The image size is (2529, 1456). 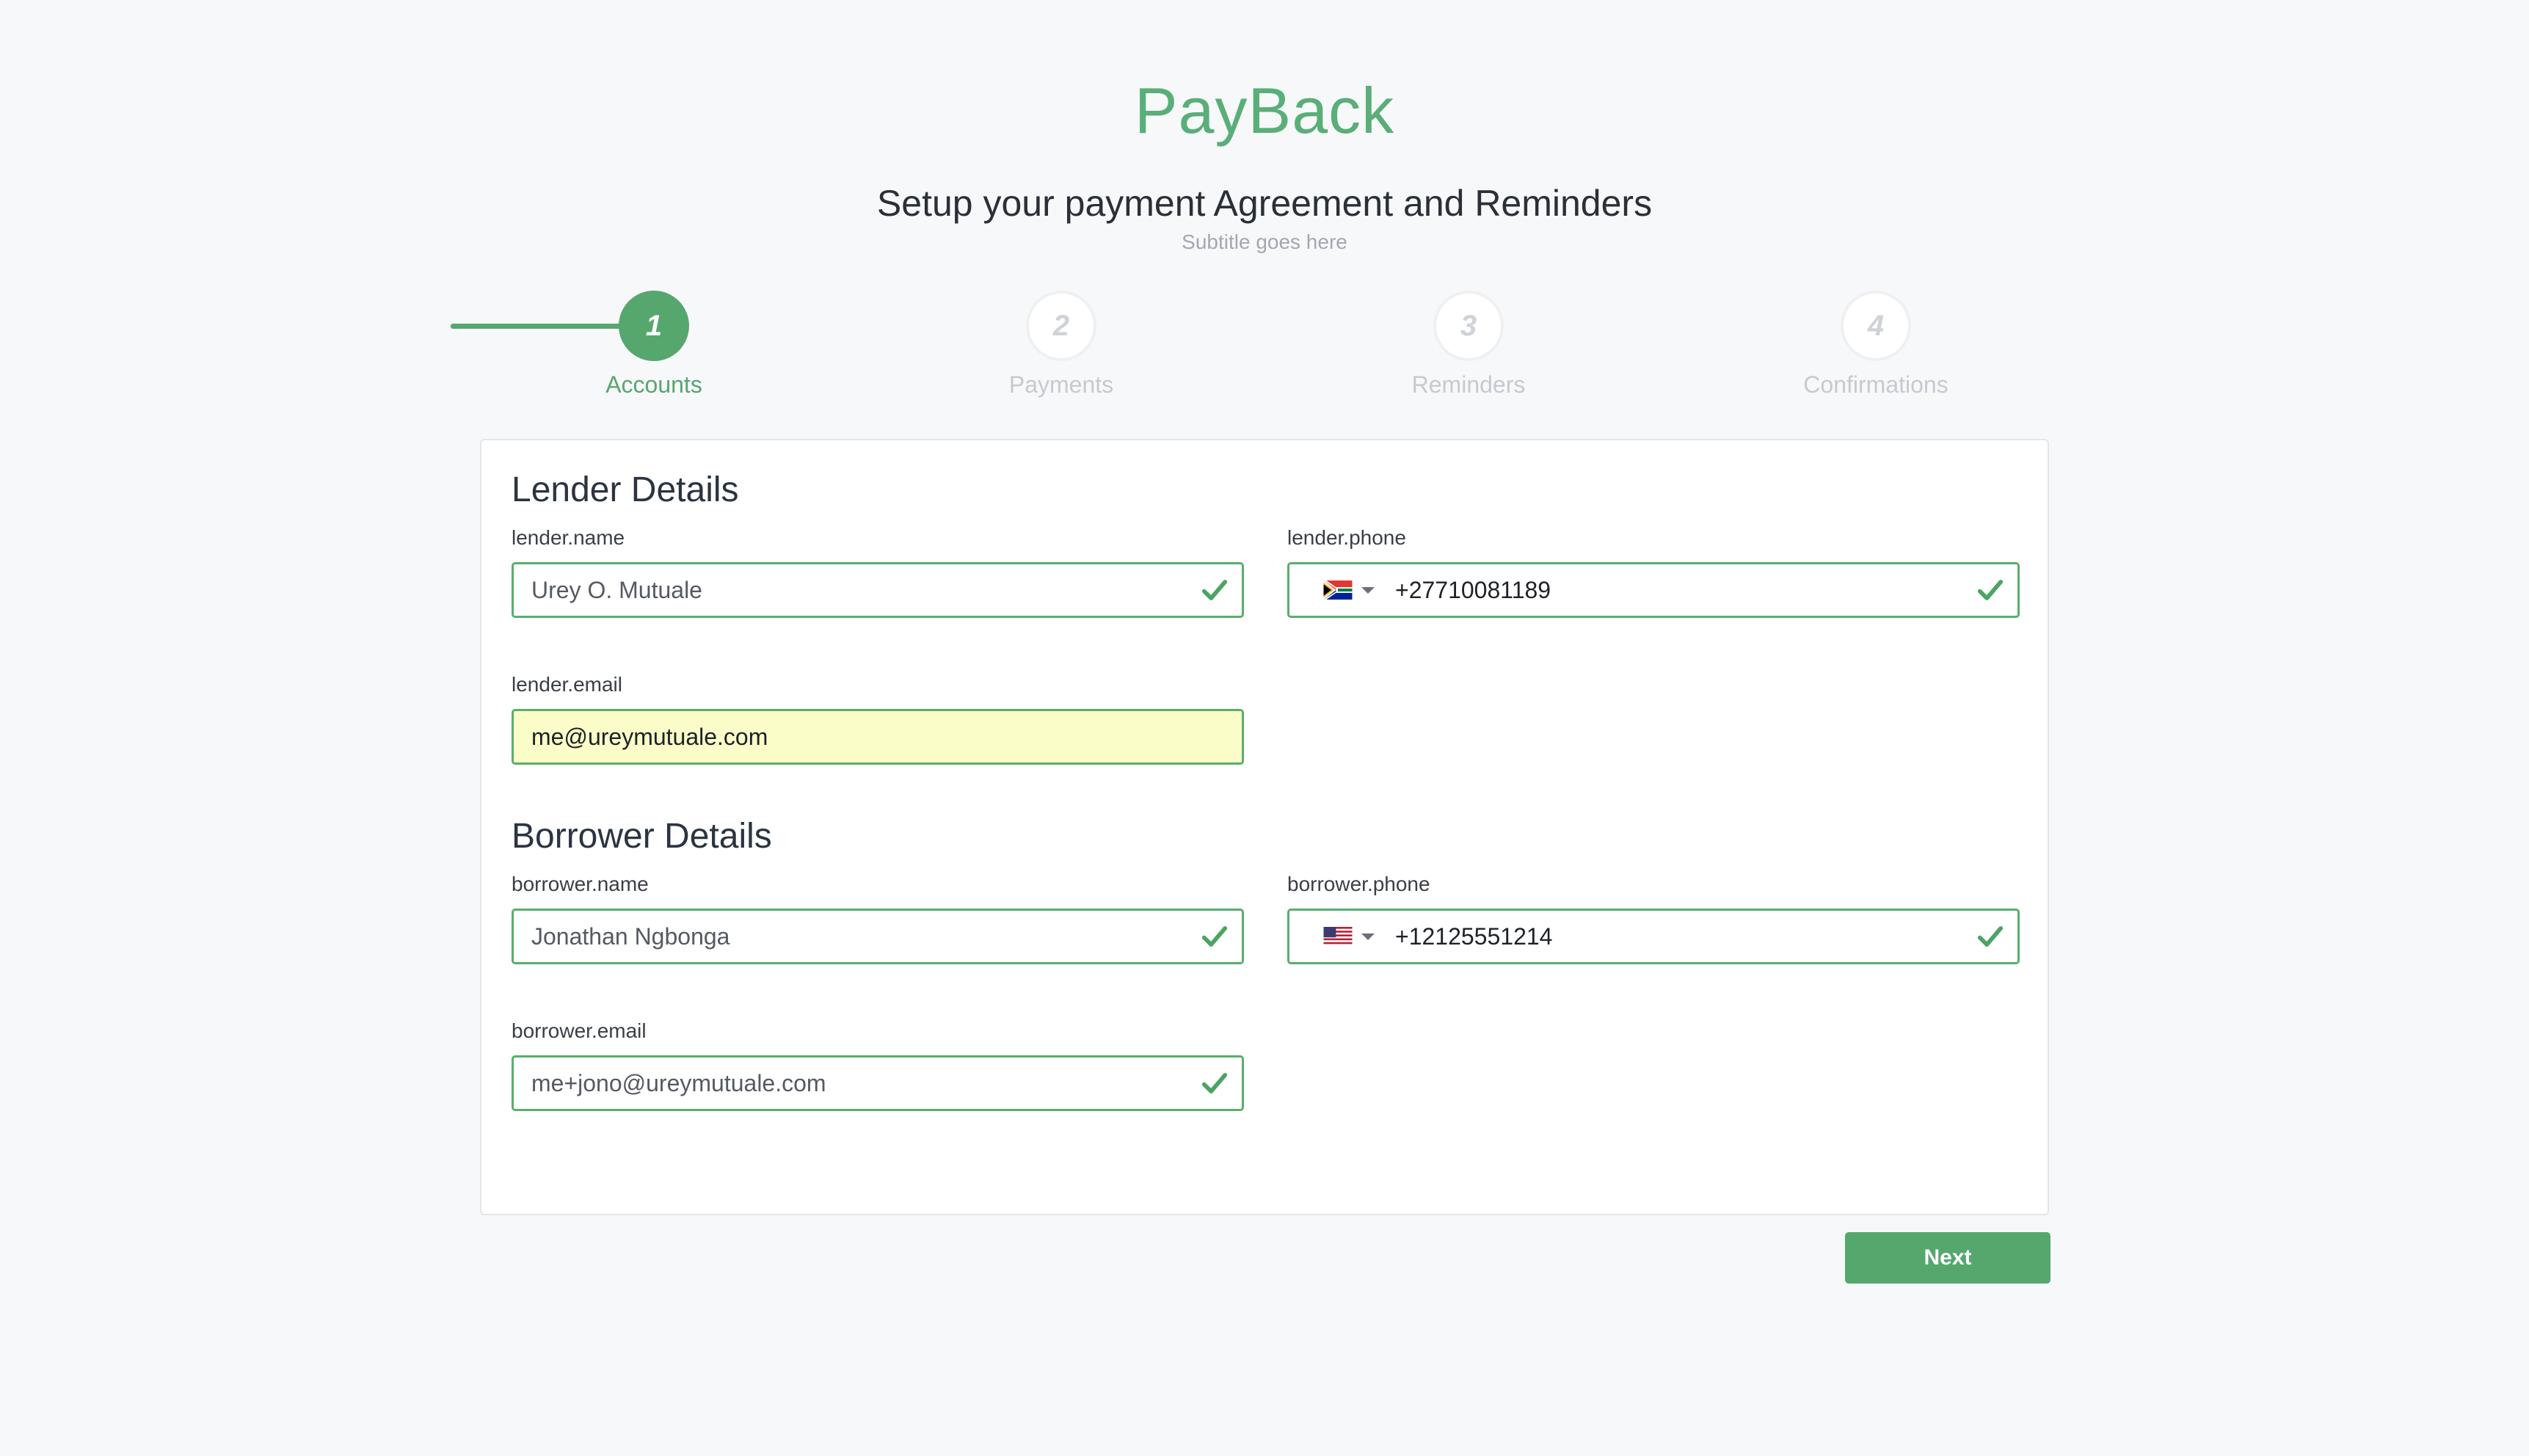 I want to click on lender-name-value: Urey O. Mutuale, so click(x=616, y=589).